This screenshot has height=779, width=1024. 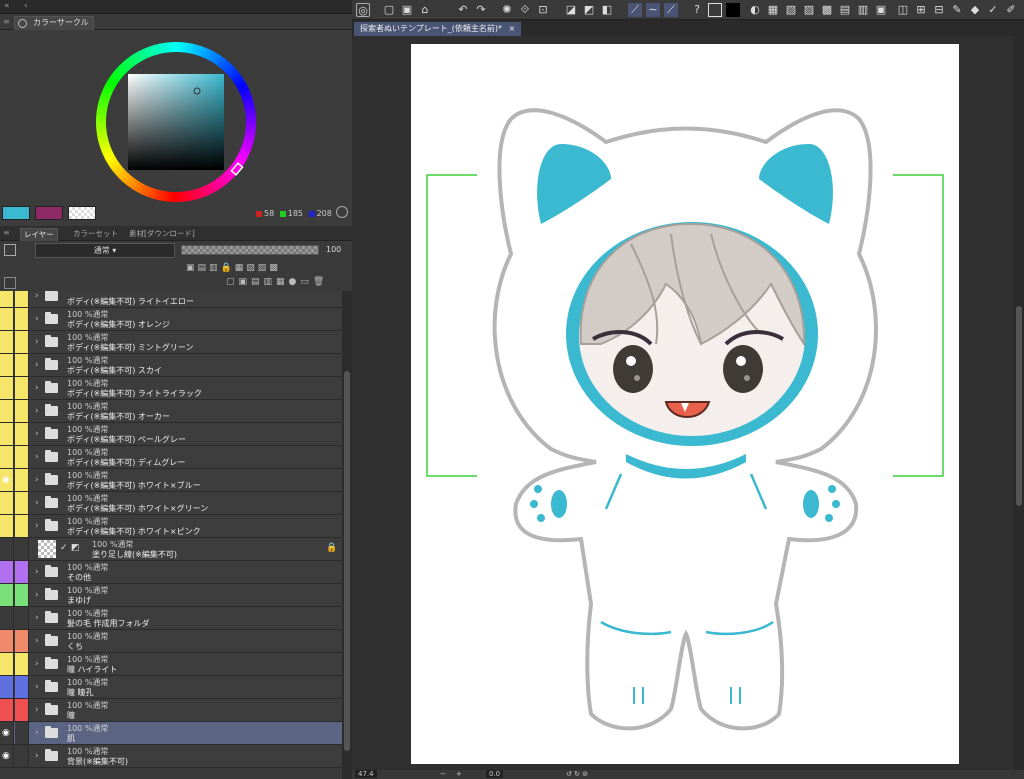 I want to click on fg-color-icon, so click(x=715, y=10).